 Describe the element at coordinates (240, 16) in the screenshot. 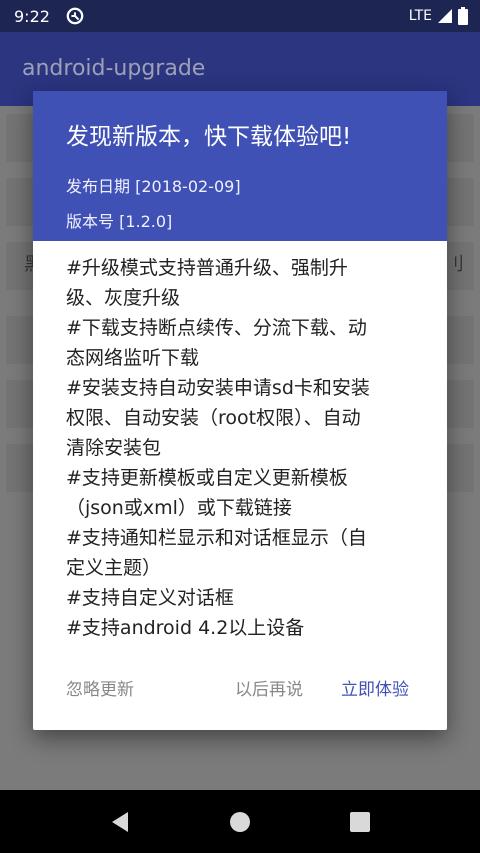

I see `status-bar: 9:22 LTE` at that location.